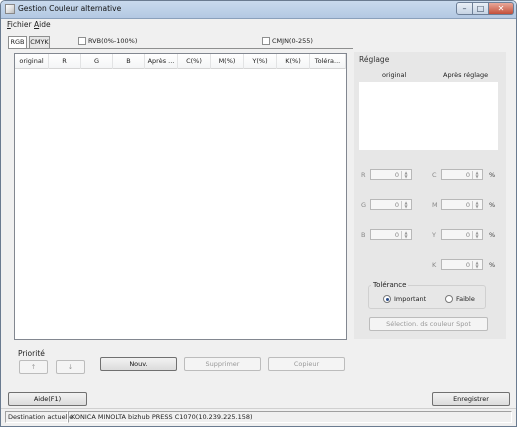 This screenshot has height=427, width=517. I want to click on b-value: 0, so click(396, 235).